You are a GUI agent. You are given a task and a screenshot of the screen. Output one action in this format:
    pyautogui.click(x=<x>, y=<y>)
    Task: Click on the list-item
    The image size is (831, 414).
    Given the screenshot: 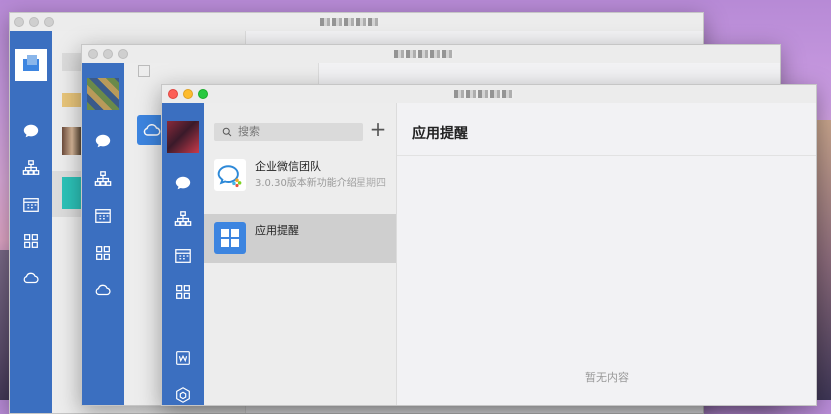 What is the action you would take?
    pyautogui.click(x=72, y=100)
    